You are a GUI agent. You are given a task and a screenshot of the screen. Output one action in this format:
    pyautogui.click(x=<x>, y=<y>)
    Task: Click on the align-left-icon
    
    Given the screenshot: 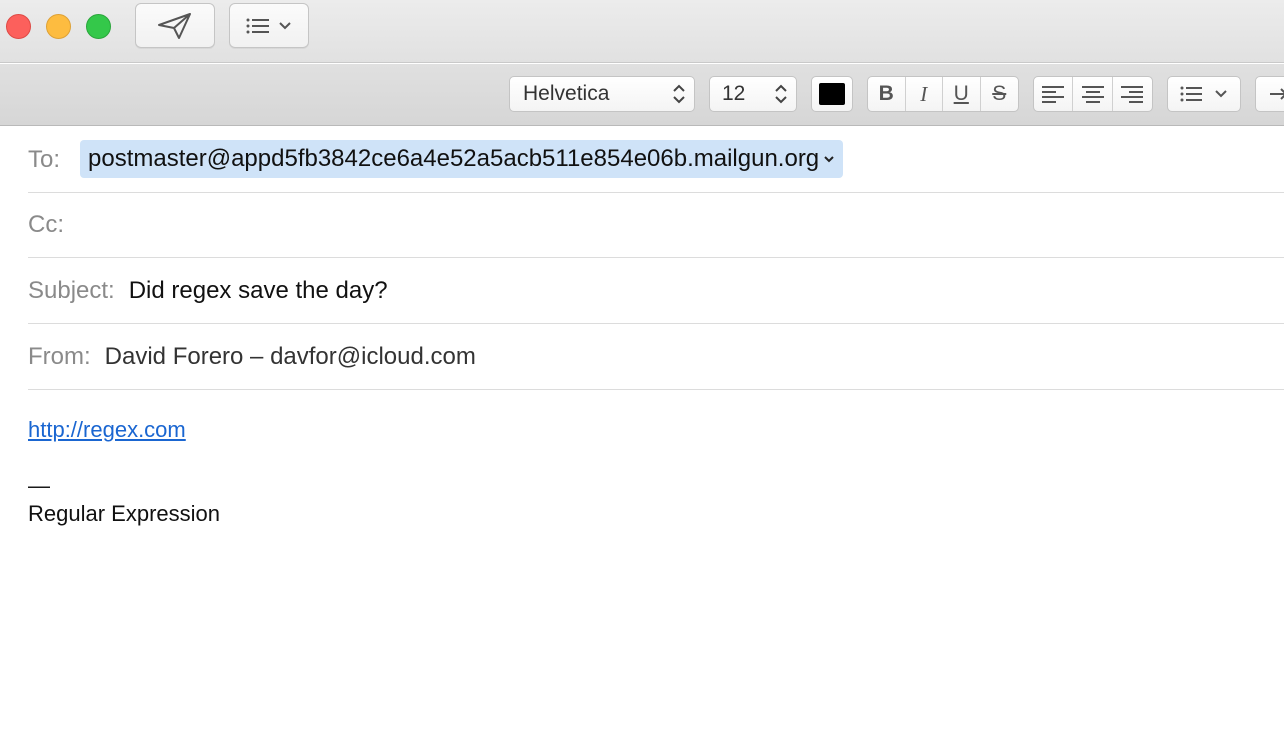 What is the action you would take?
    pyautogui.click(x=1053, y=94)
    